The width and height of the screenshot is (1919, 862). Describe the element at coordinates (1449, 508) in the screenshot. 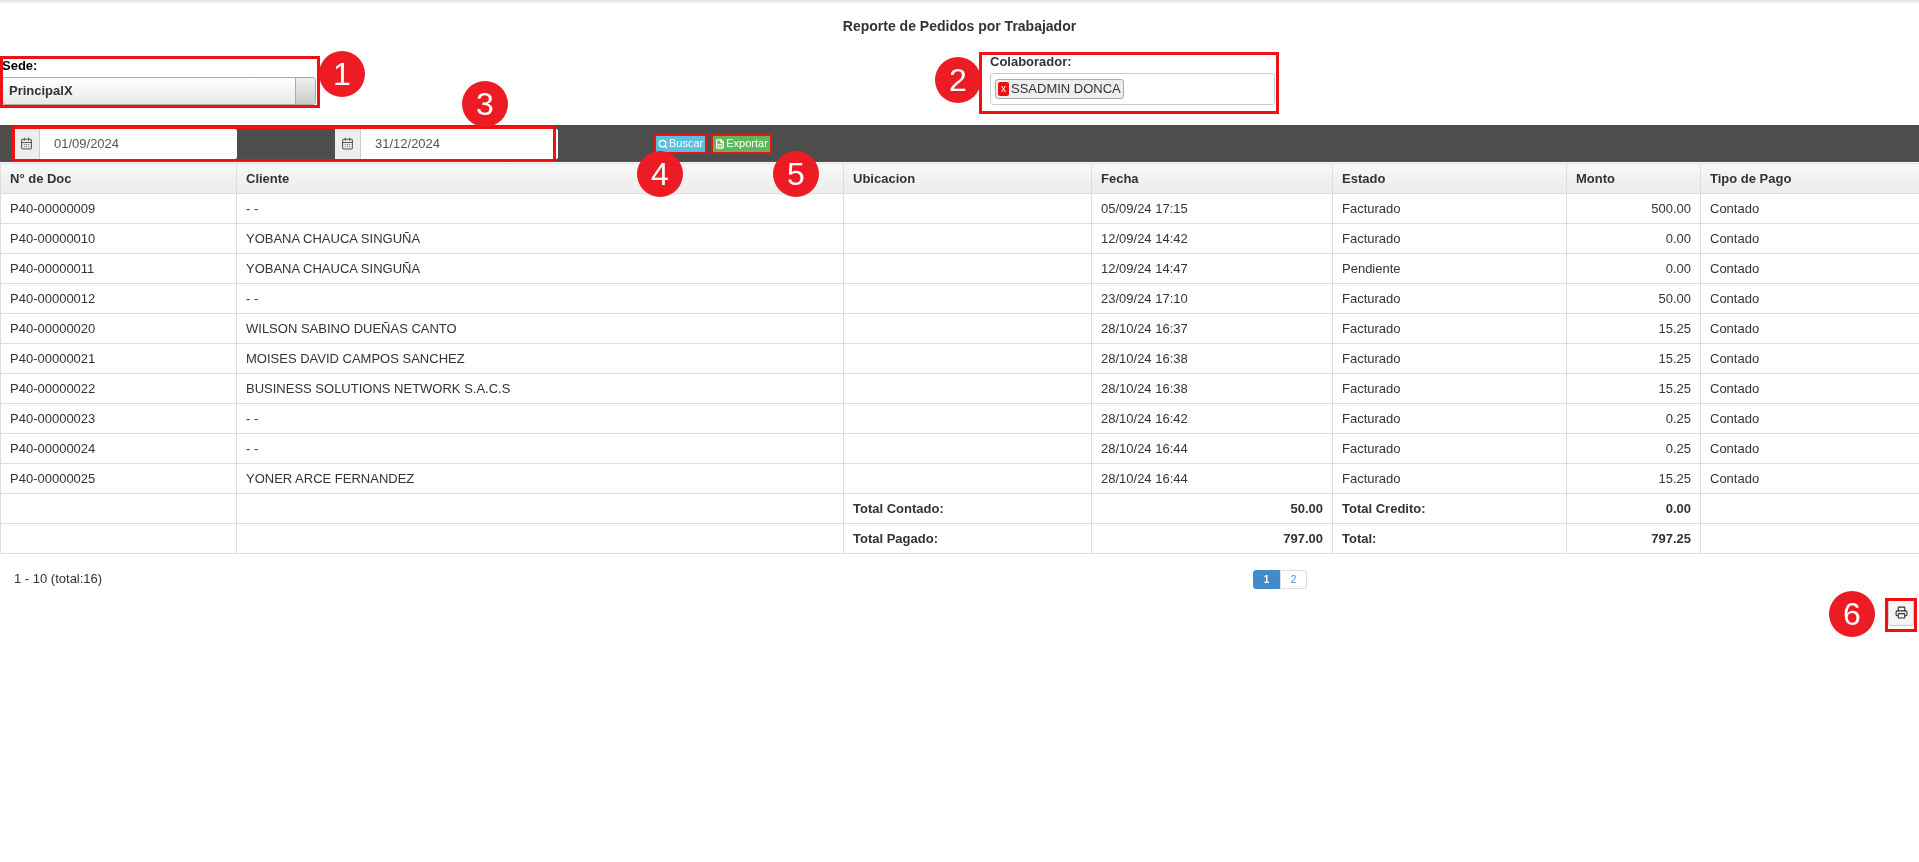

I see `total-label: Total Credito:` at that location.